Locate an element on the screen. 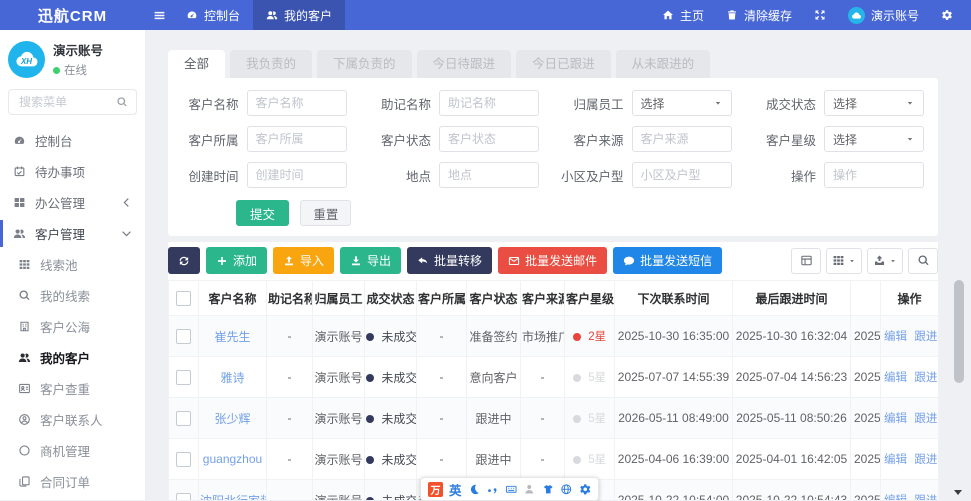 The height and width of the screenshot is (501, 971). sidebar-toggle is located at coordinates (159, 15).